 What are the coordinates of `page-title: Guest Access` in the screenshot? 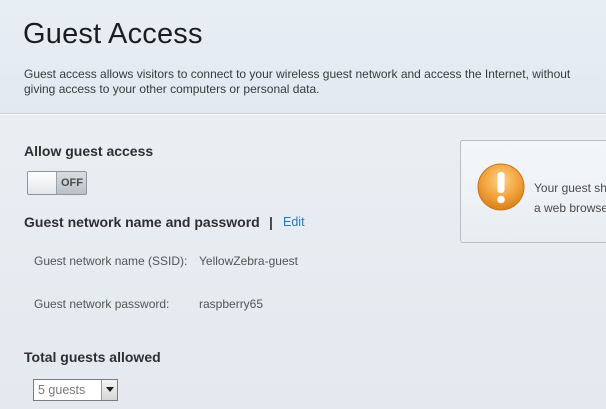 It's located at (113, 34).